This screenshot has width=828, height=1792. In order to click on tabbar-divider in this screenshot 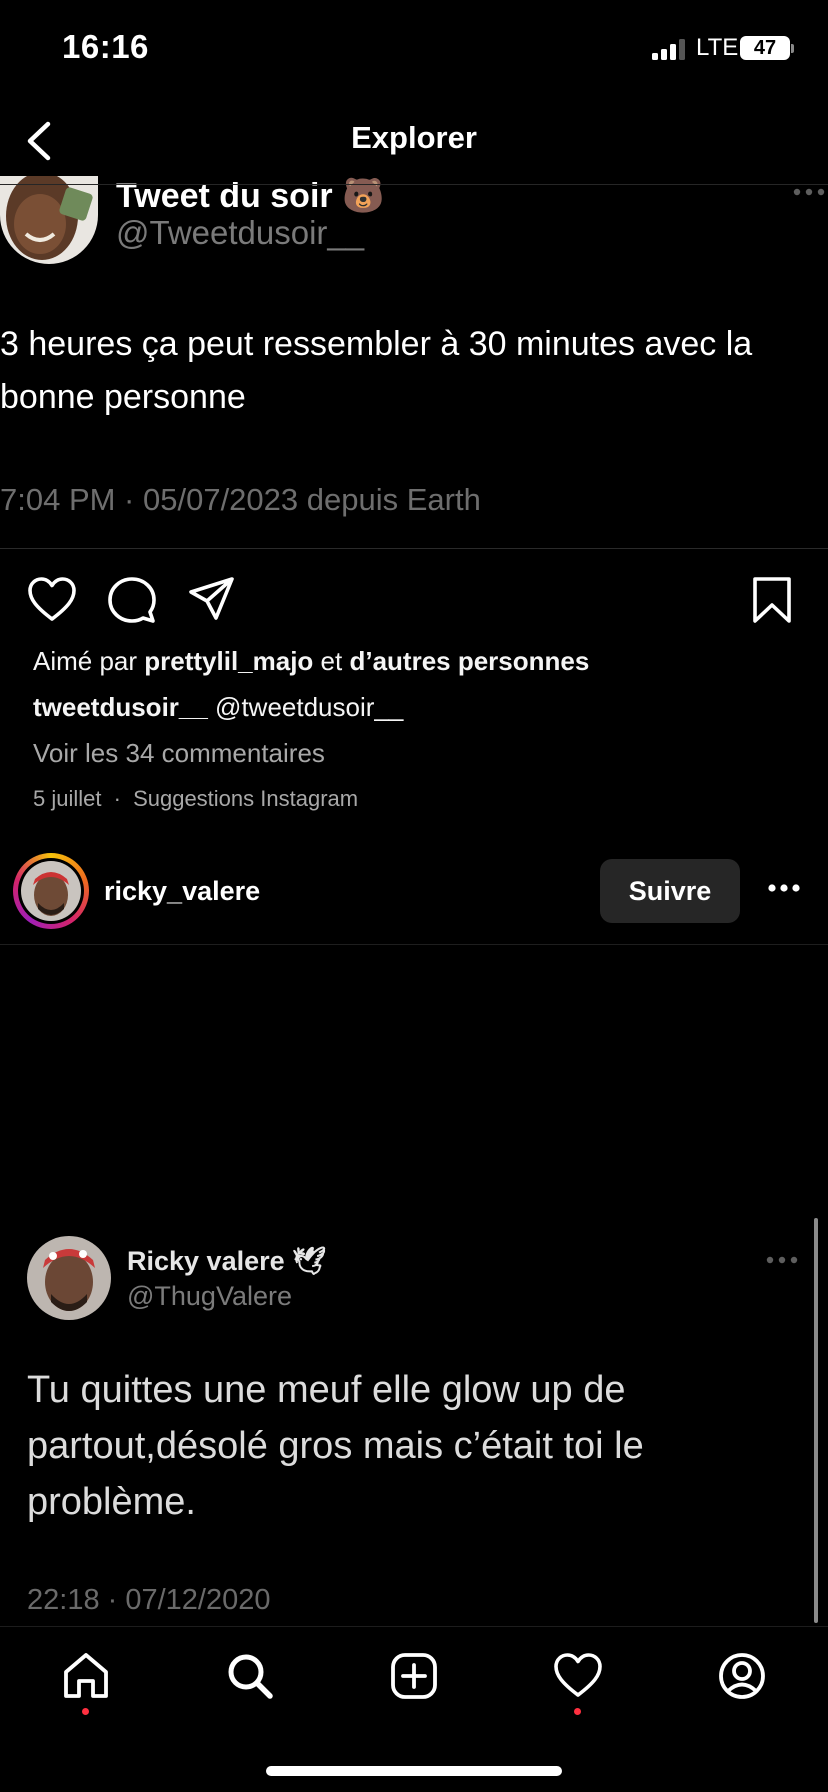, I will do `click(414, 1626)`.